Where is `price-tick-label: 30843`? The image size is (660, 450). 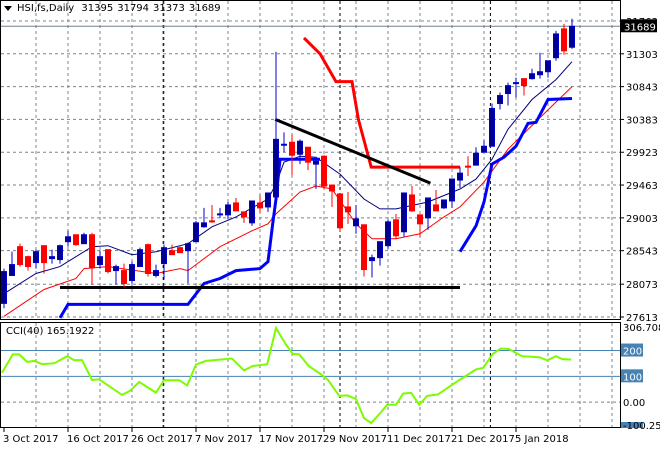 price-tick-label: 30843 is located at coordinates (642, 88).